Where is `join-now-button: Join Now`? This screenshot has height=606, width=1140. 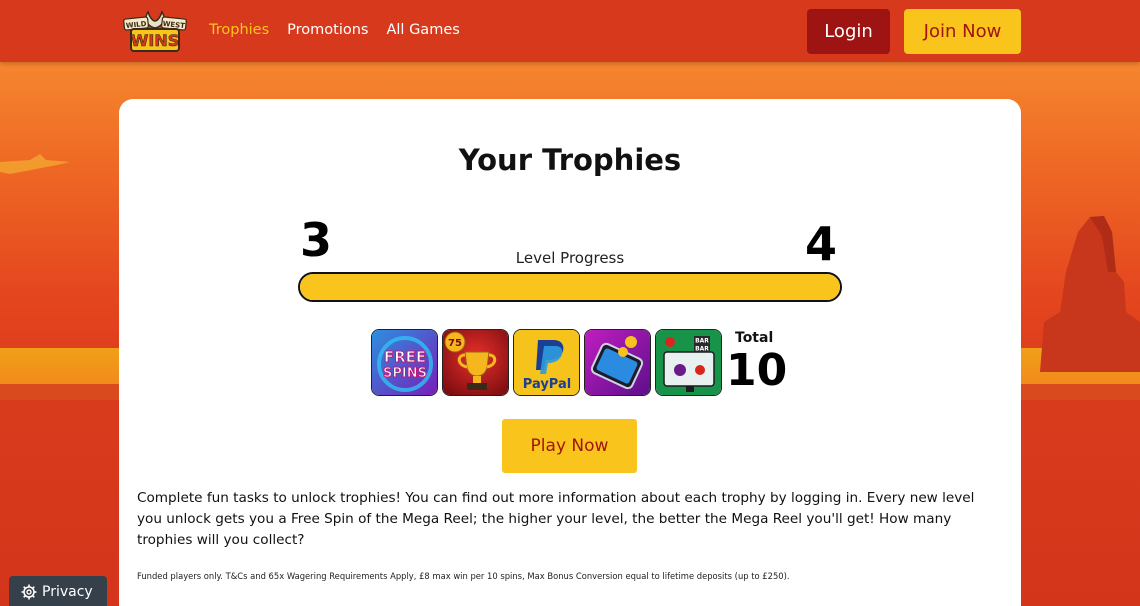 join-now-button: Join Now is located at coordinates (962, 31).